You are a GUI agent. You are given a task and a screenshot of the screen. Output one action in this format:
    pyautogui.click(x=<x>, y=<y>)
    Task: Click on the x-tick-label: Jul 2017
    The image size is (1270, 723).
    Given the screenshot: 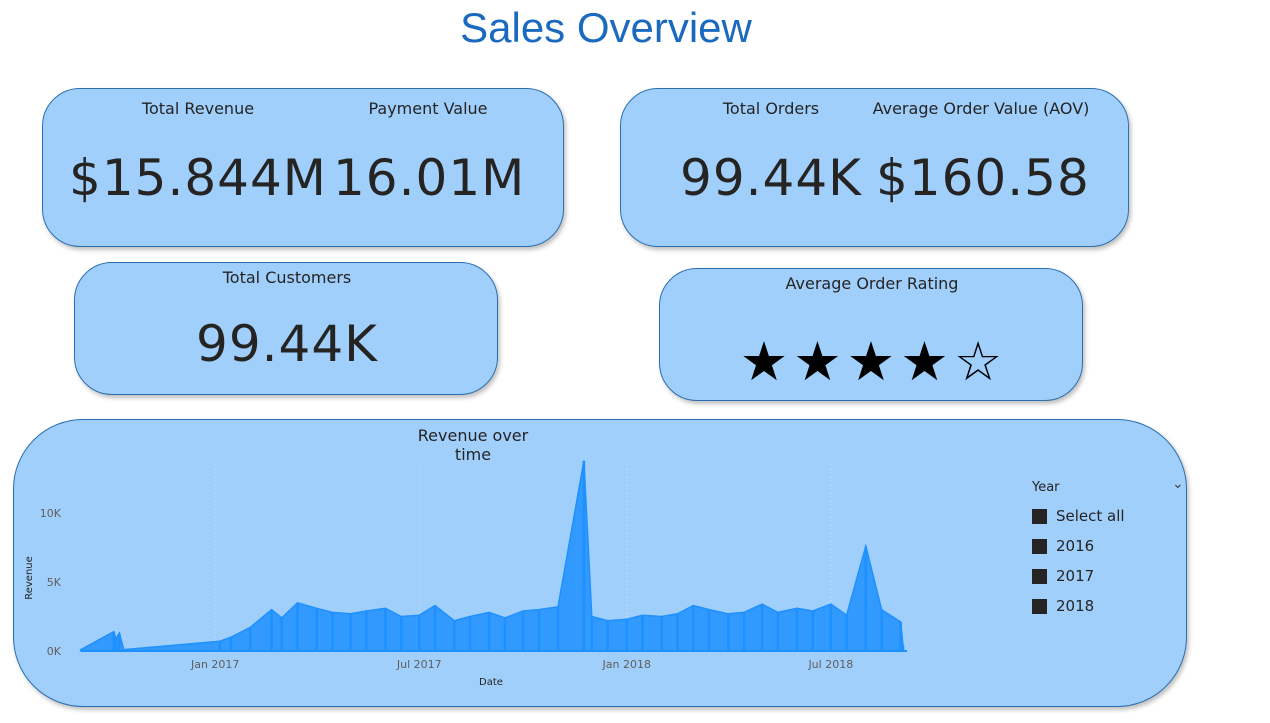 What is the action you would take?
    pyautogui.click(x=419, y=664)
    